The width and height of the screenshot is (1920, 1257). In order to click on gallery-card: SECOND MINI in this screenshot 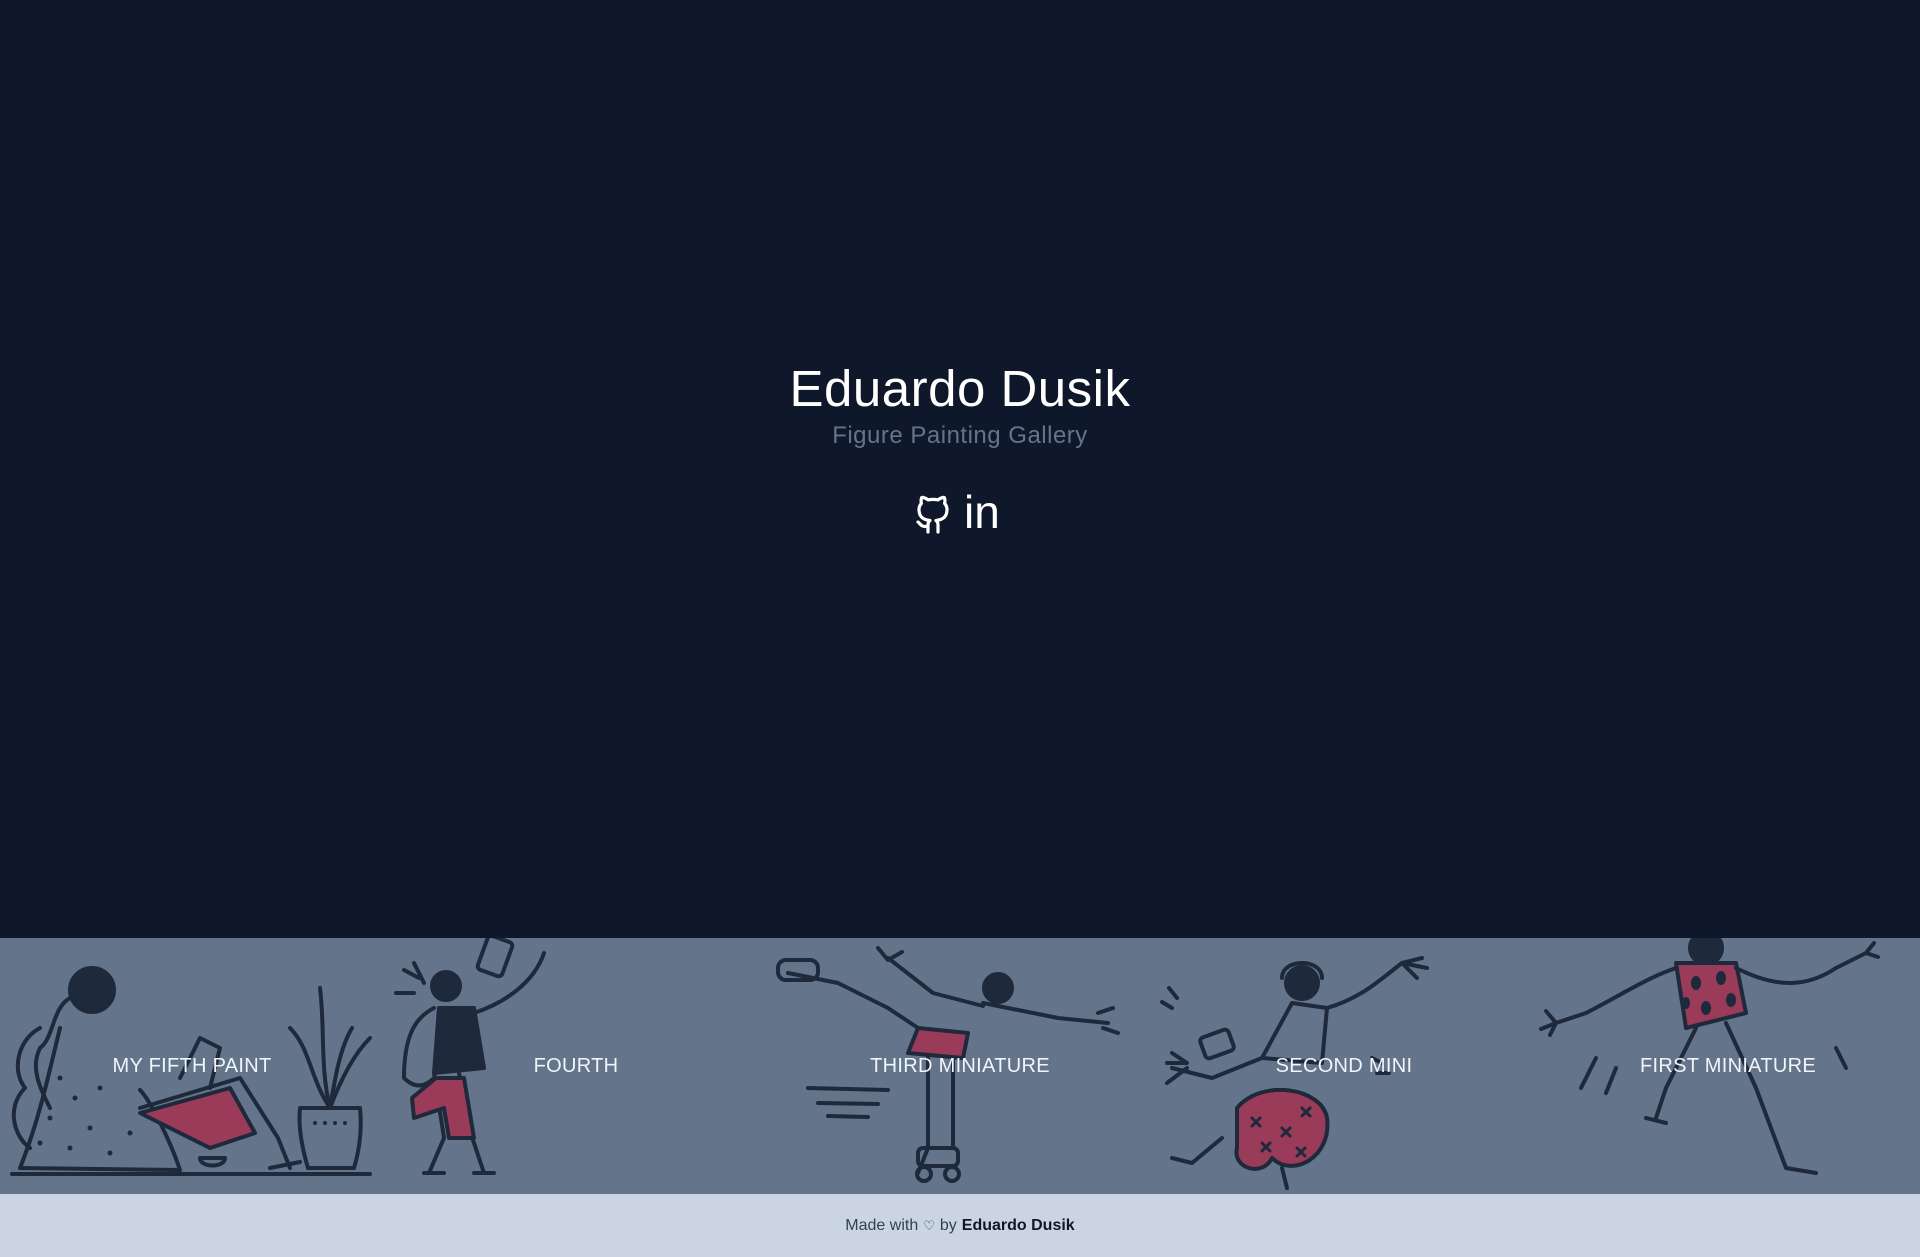, I will do `click(1344, 1066)`.